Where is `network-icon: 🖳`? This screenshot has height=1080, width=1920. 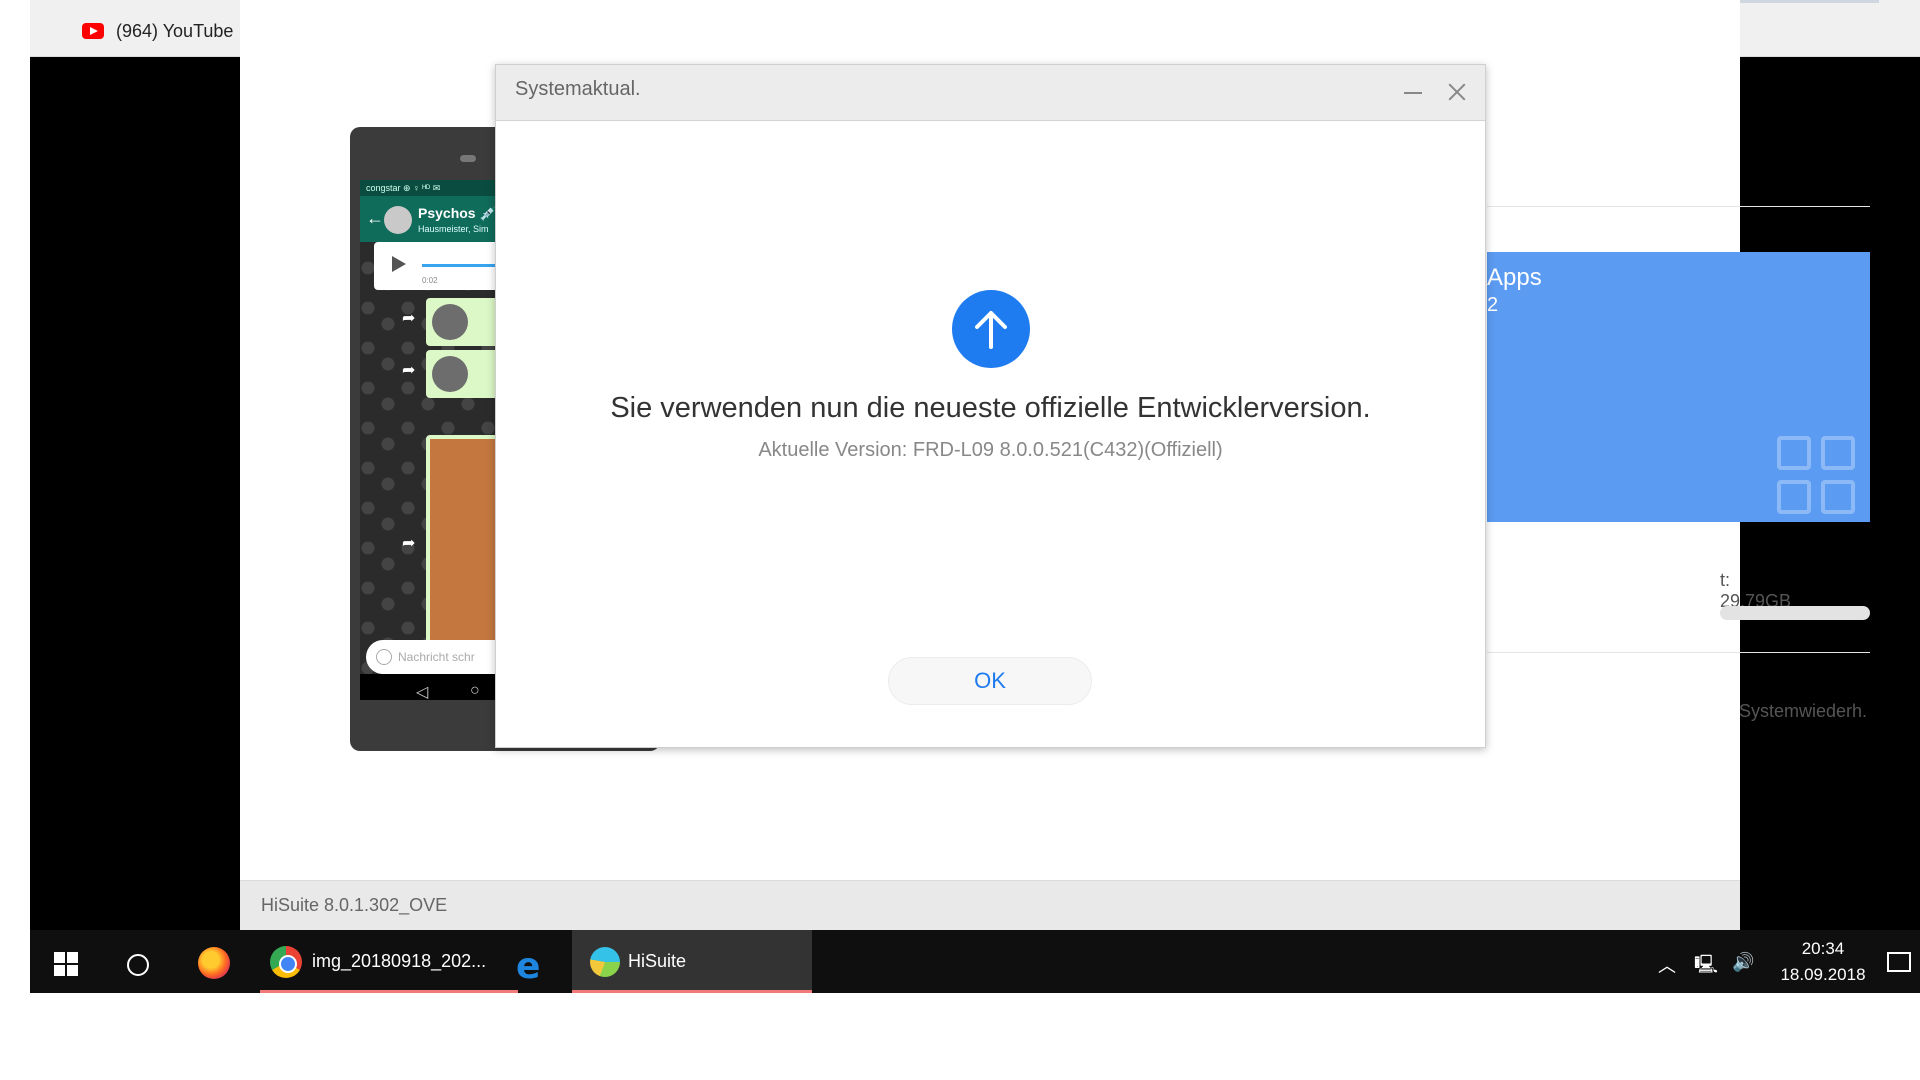 network-icon: 🖳 is located at coordinates (1706, 967).